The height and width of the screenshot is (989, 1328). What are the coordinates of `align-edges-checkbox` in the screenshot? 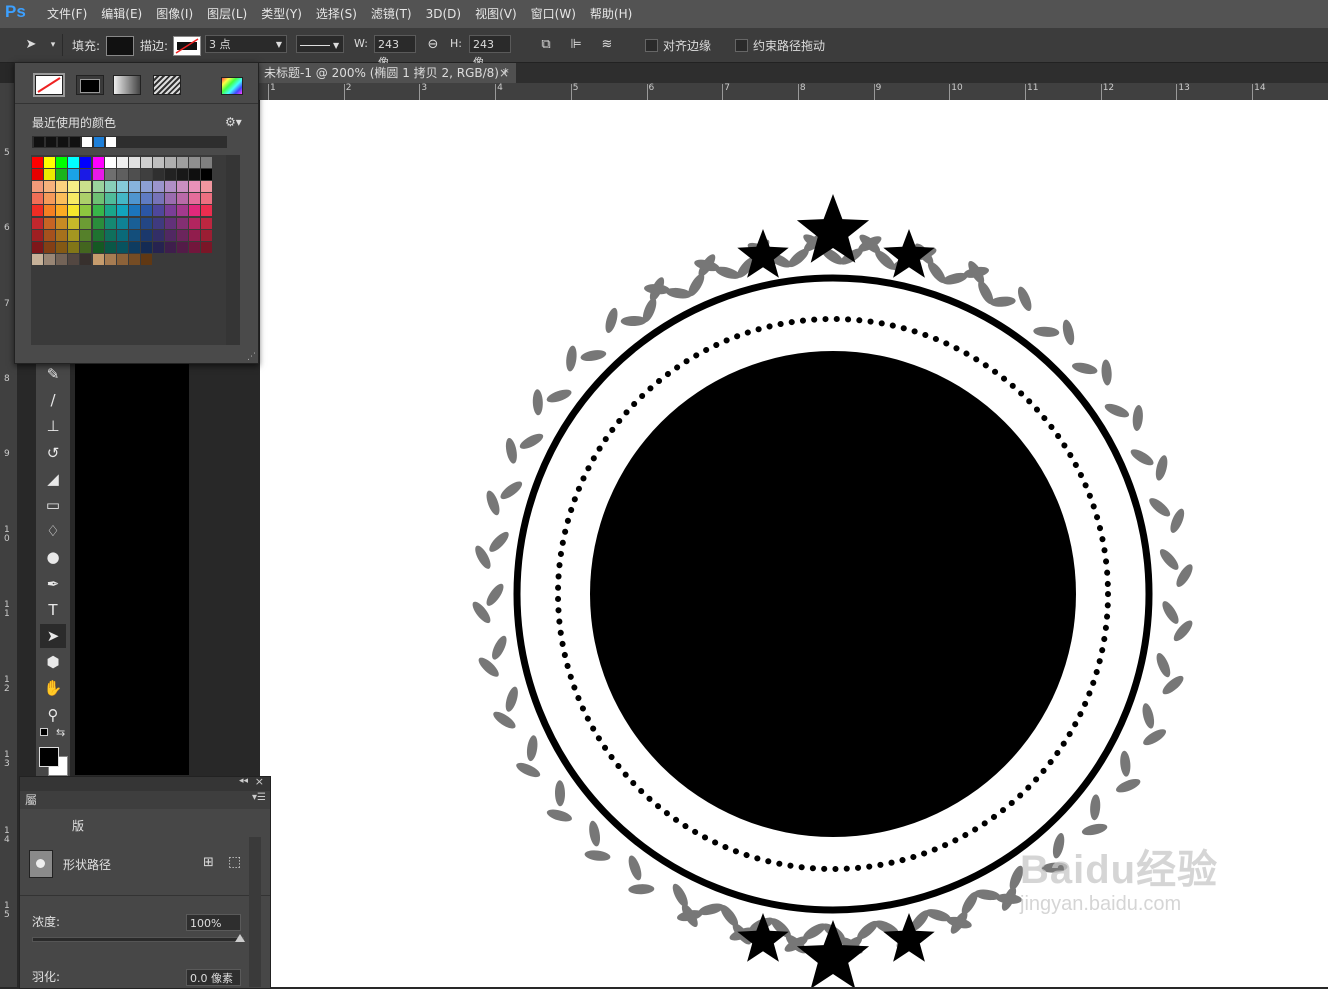 It's located at (651, 45).